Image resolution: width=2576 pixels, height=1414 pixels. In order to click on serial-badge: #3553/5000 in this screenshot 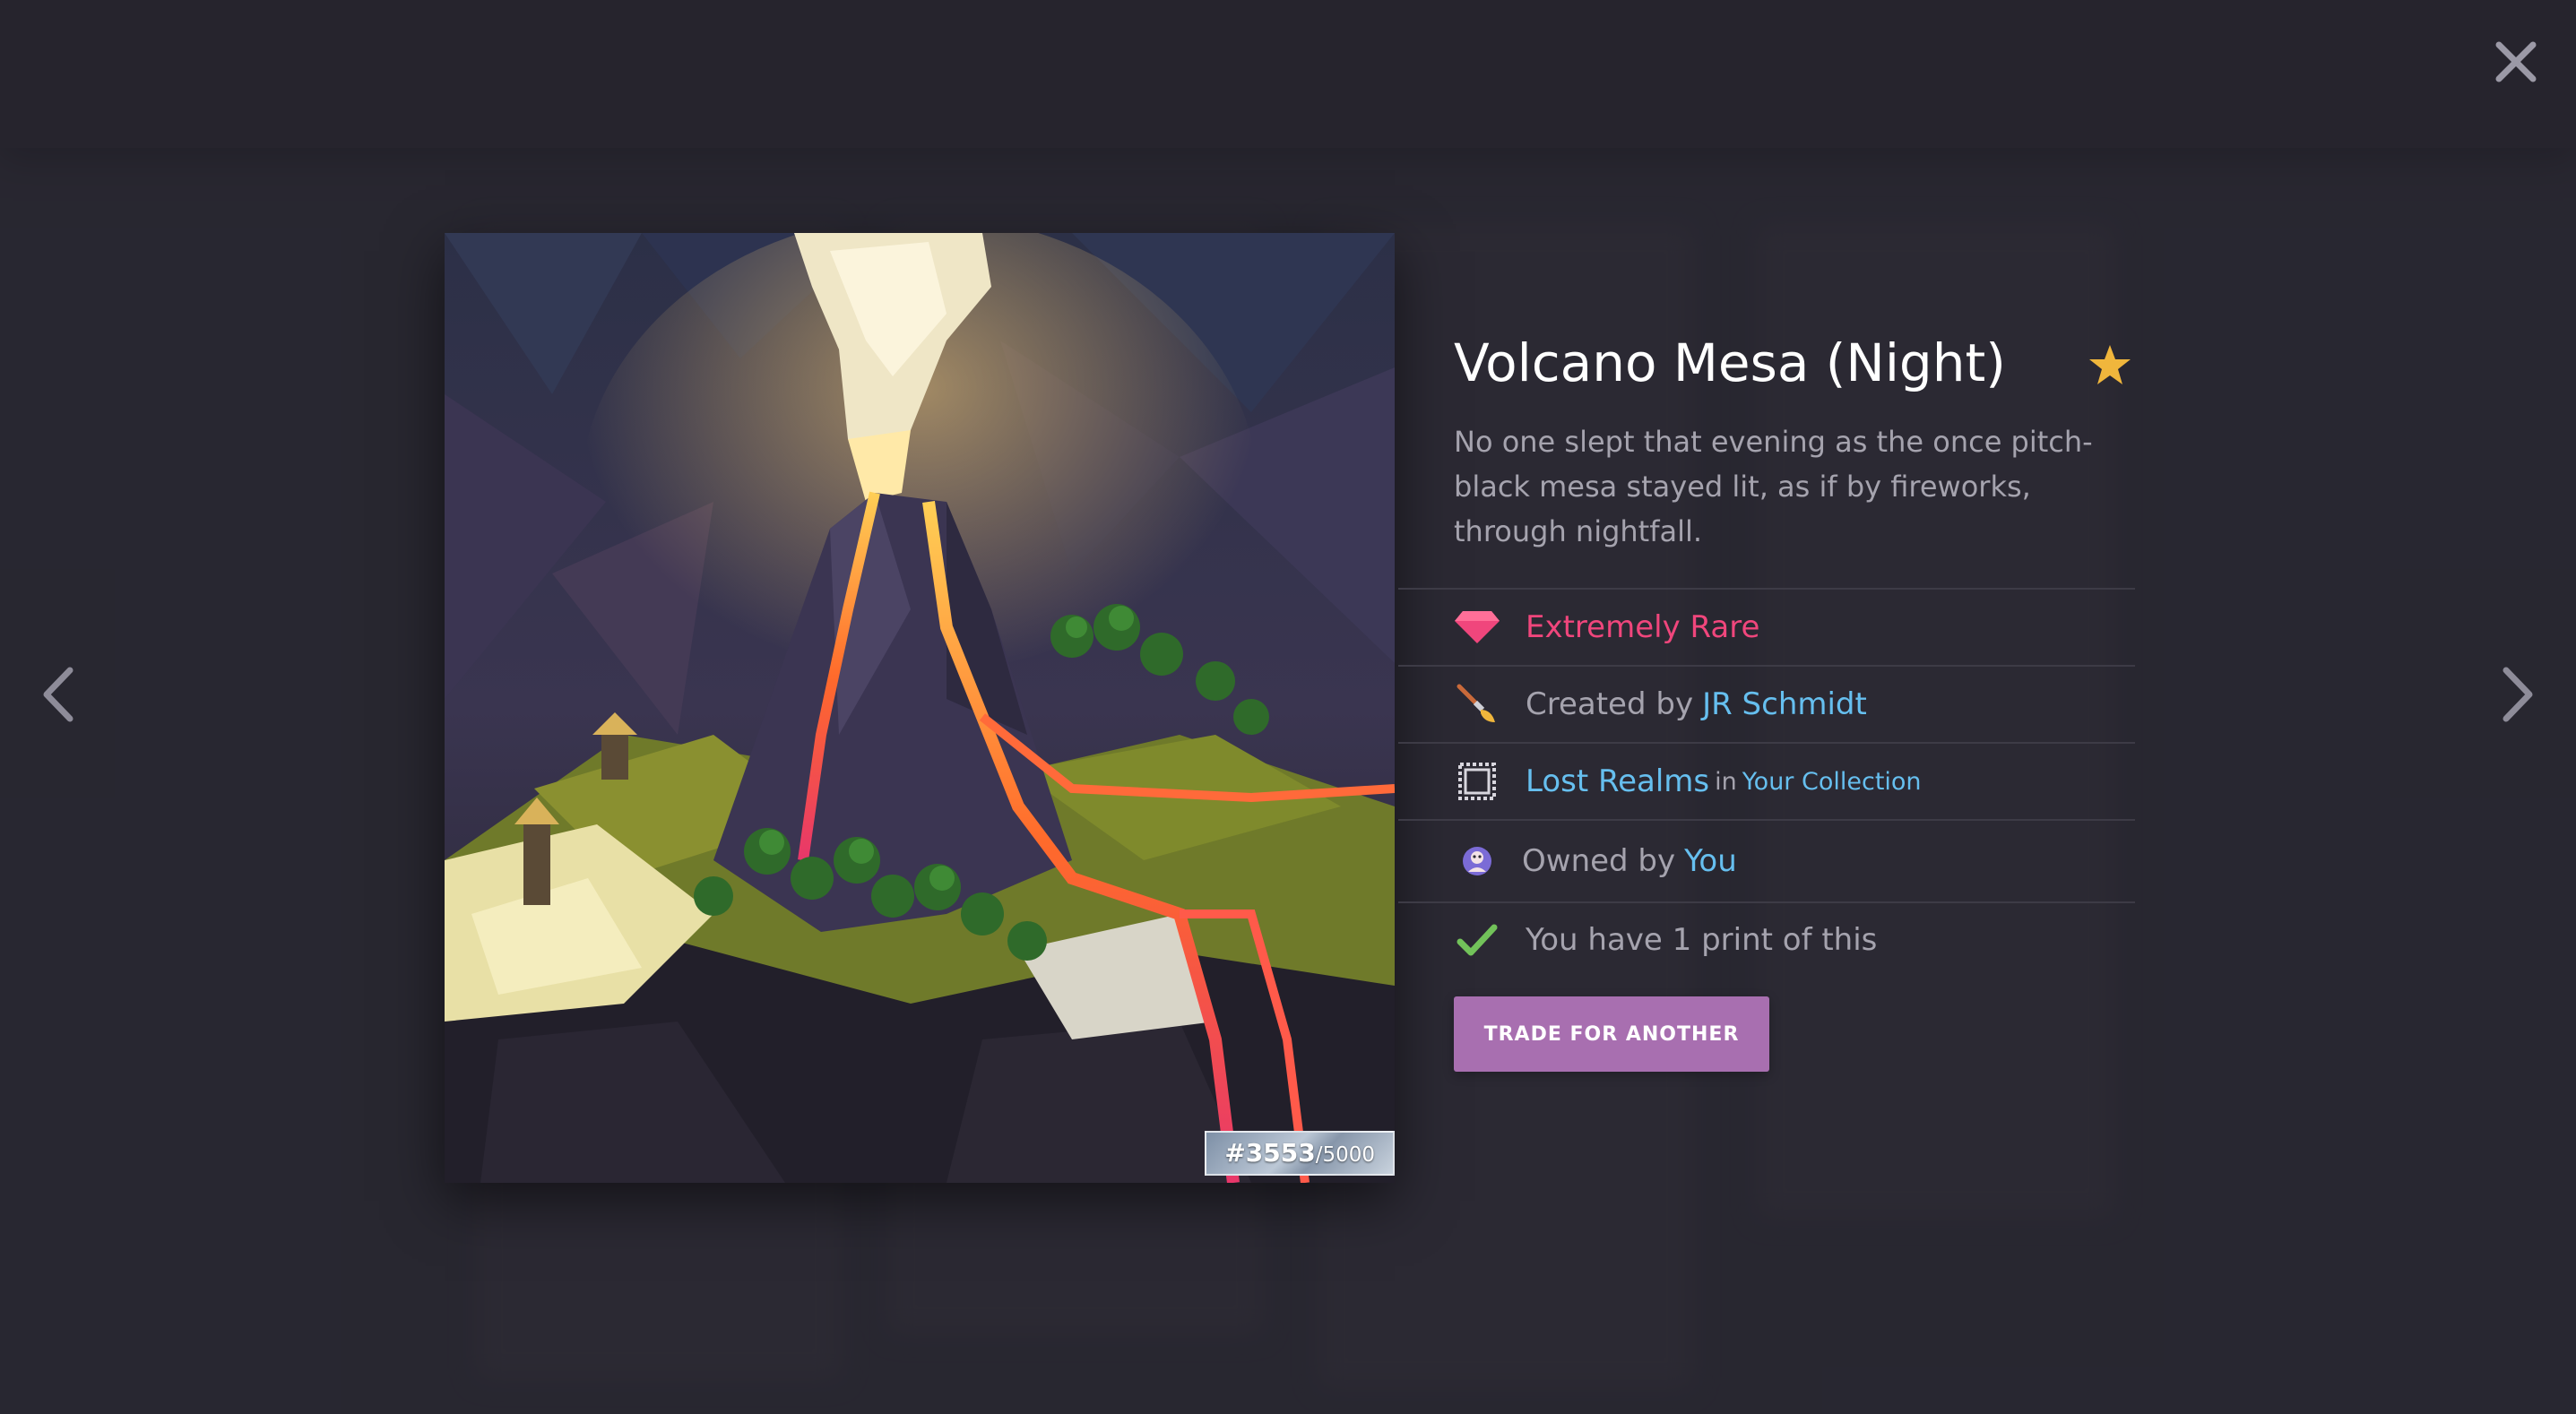, I will do `click(1300, 1153)`.